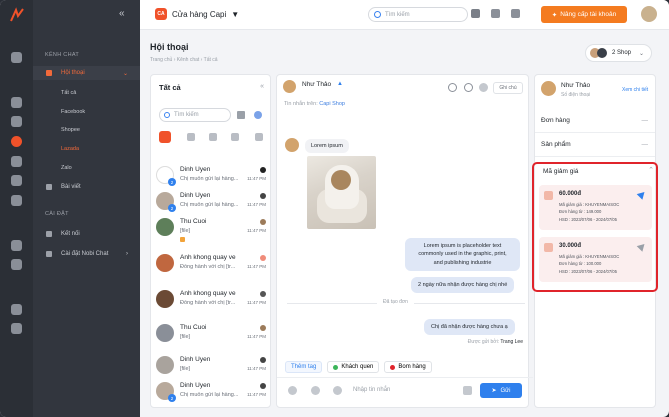  What do you see at coordinates (452, 87) in the screenshot?
I see `info-icon` at bounding box center [452, 87].